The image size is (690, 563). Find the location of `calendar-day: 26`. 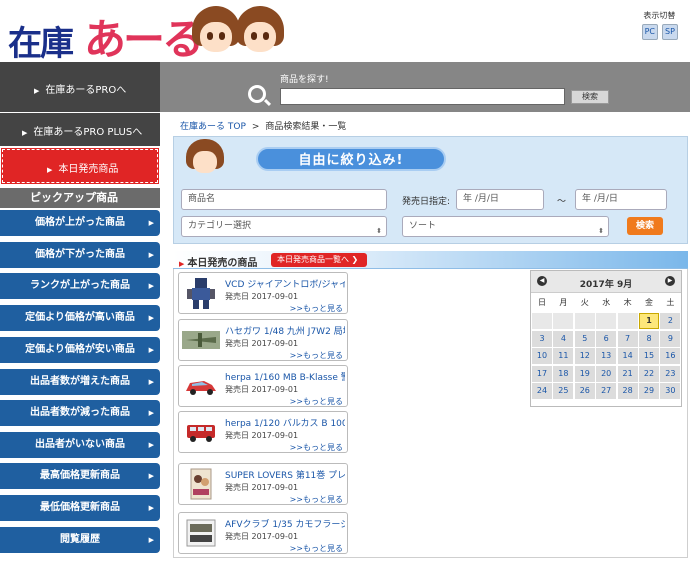

calendar-day: 26 is located at coordinates (584, 391).